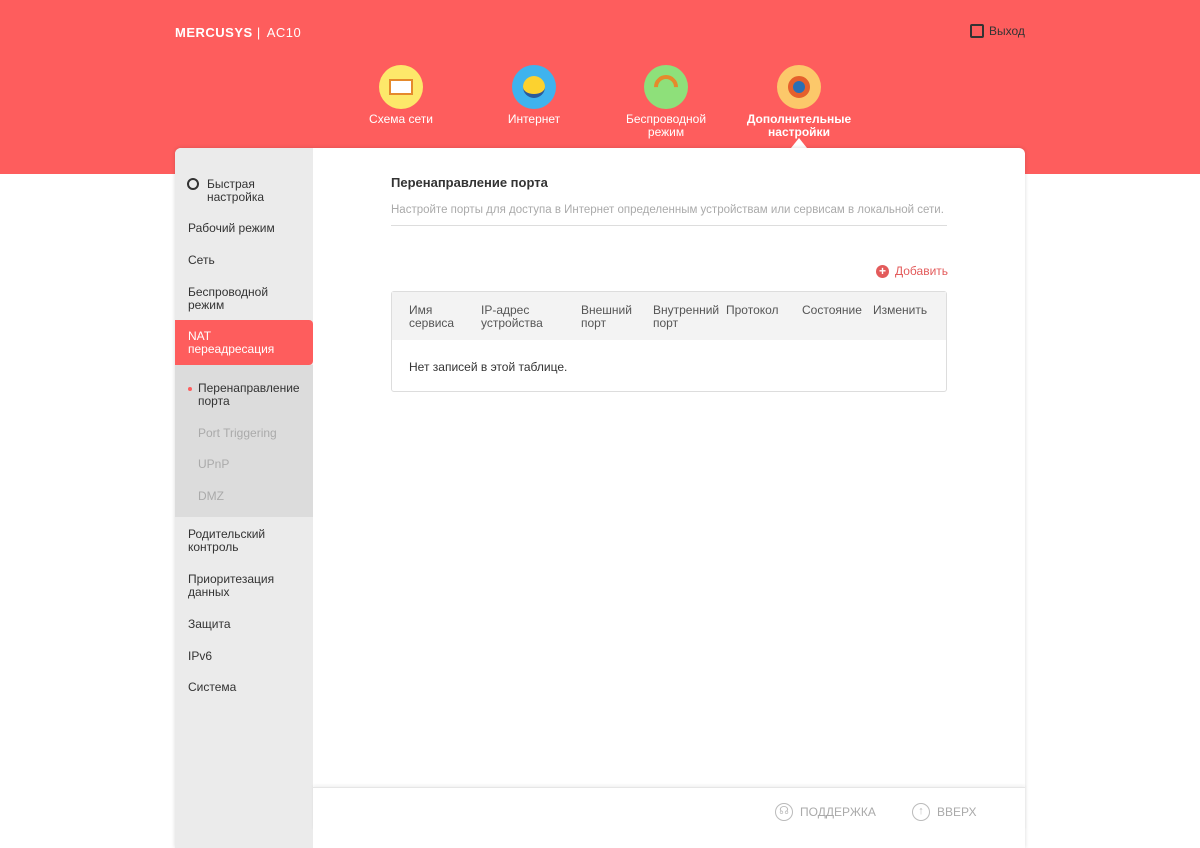  Describe the element at coordinates (666, 87) in the screenshot. I see `wifi-icon` at that location.